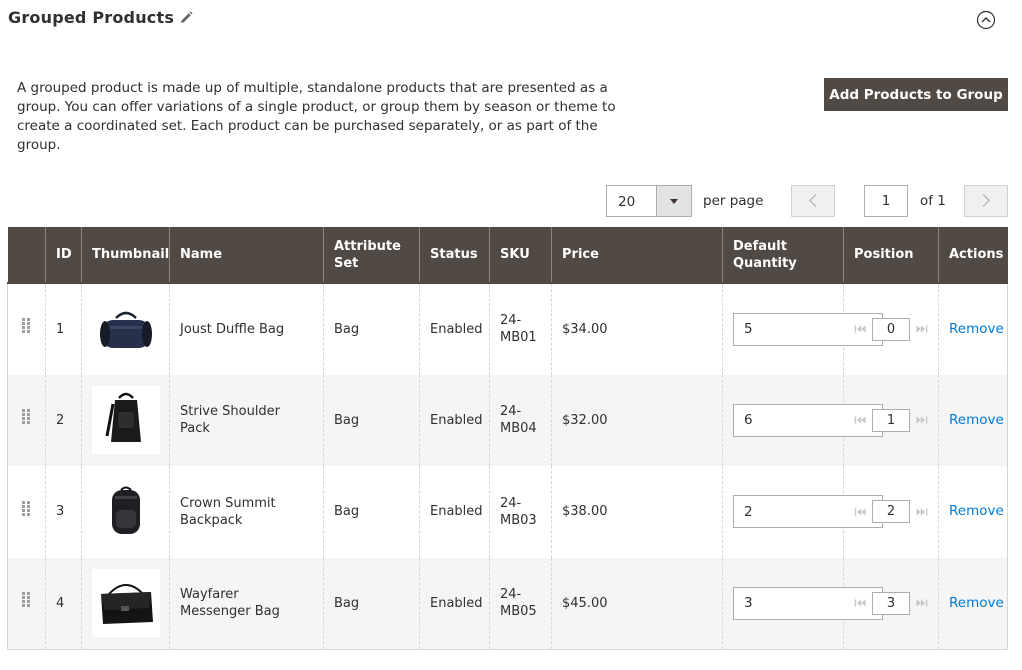 The image size is (1022, 670). What do you see at coordinates (520, 329) in the screenshot?
I see `cell-sku: 24-MB01` at bounding box center [520, 329].